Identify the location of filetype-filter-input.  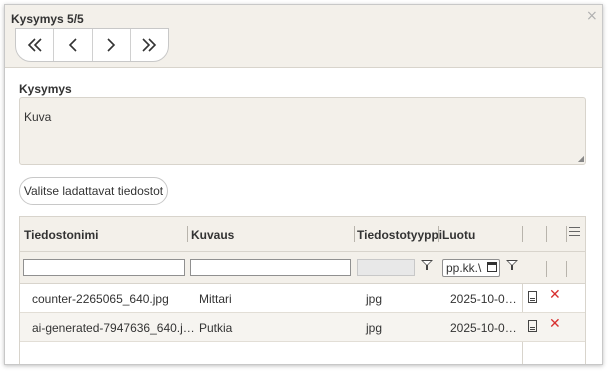
(386, 267).